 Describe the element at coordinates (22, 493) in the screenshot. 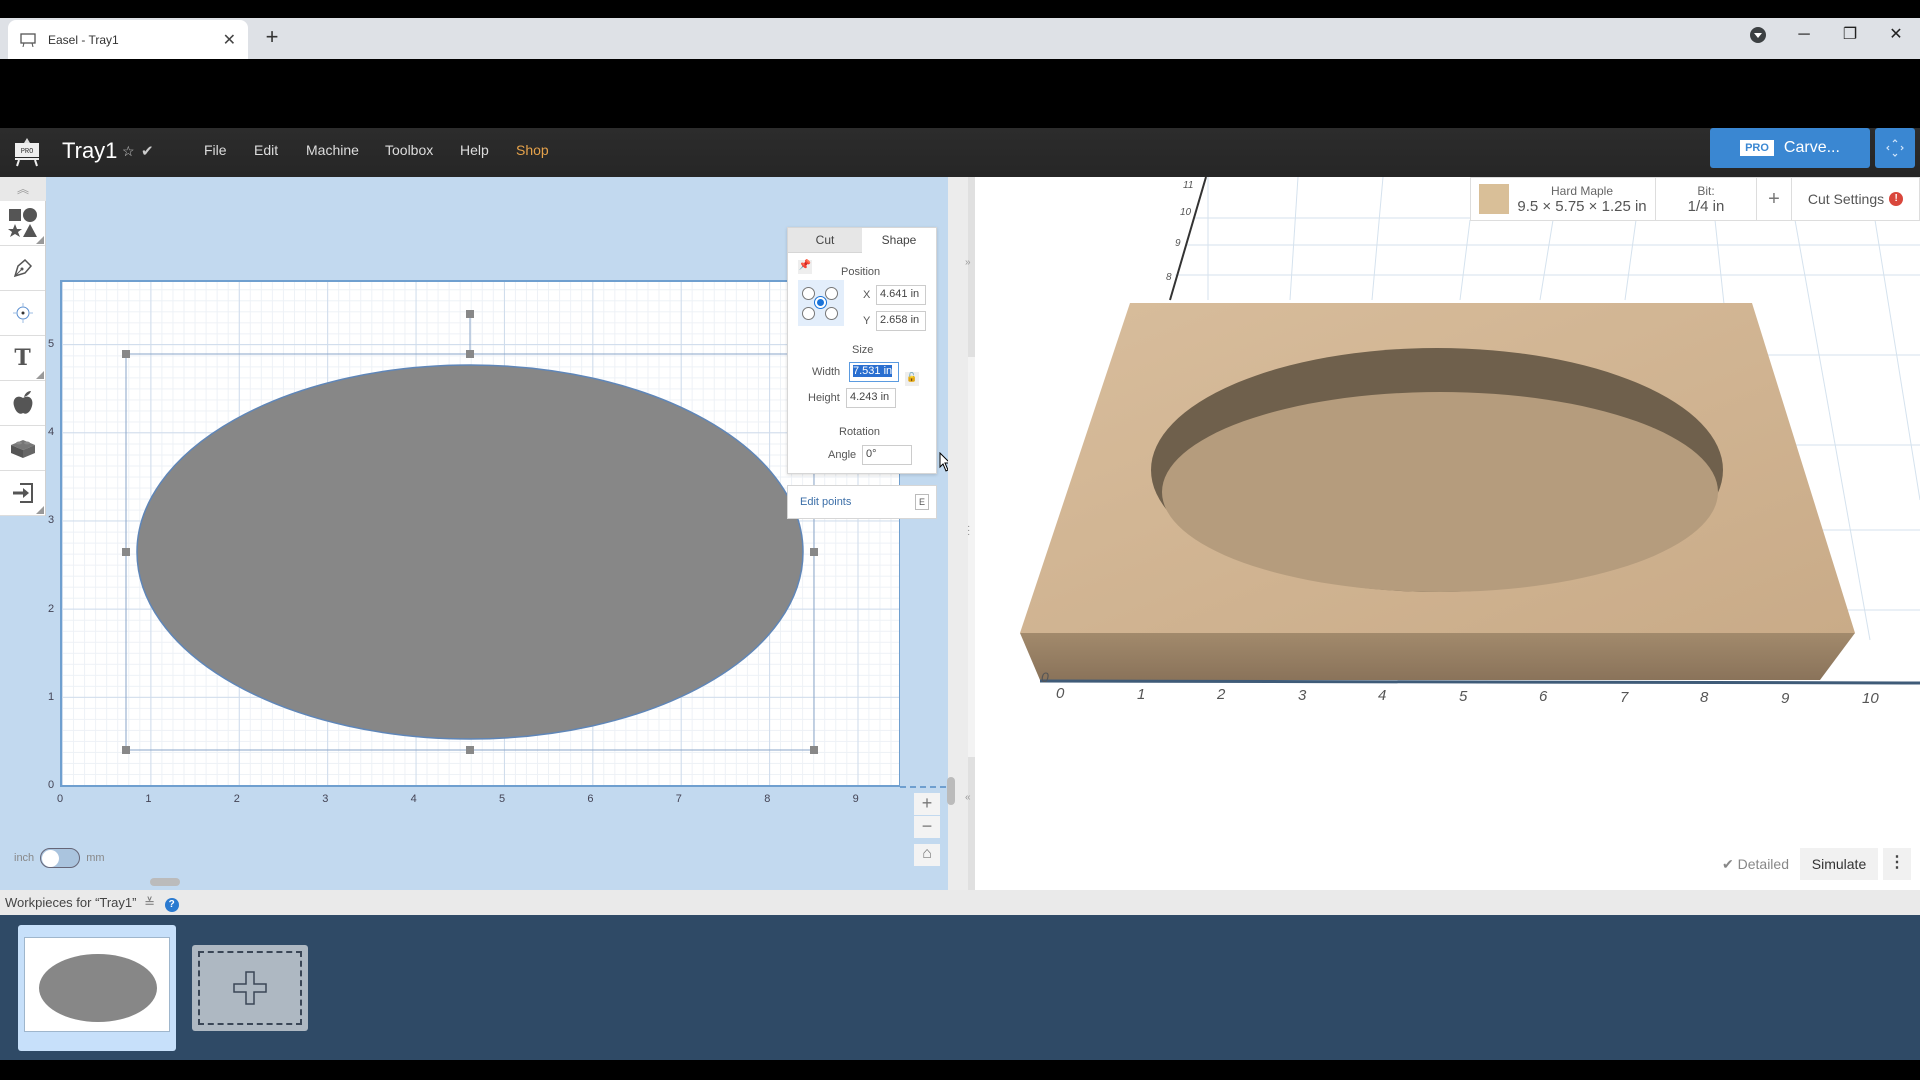

I see `tool-import` at that location.